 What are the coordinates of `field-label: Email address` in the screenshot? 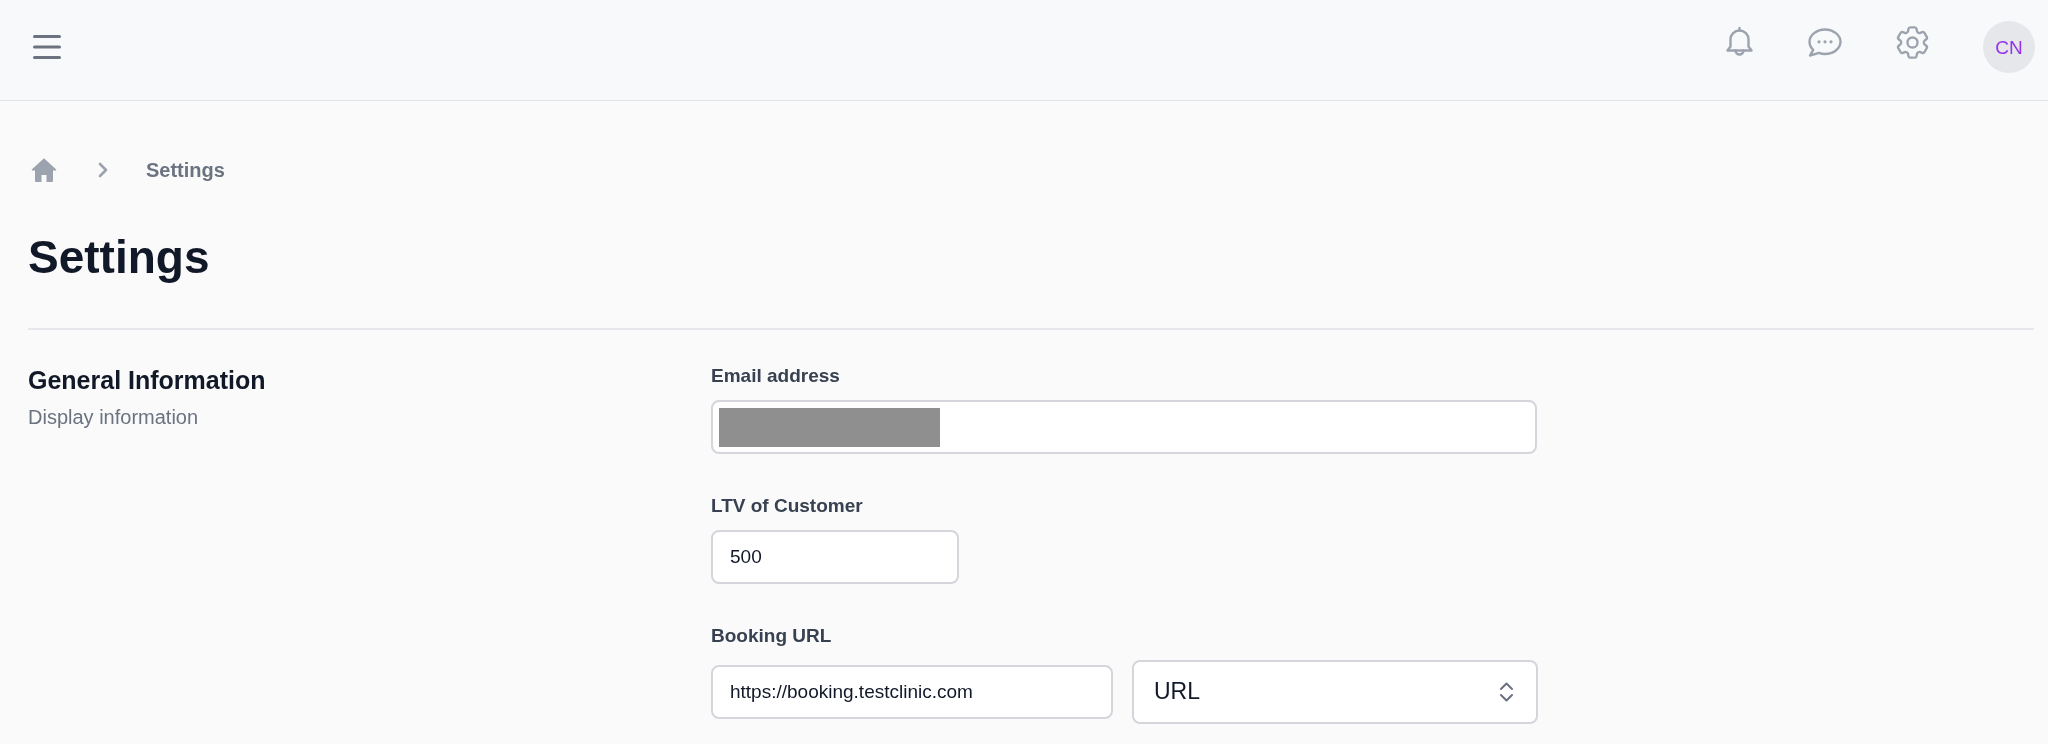 It's located at (776, 376).